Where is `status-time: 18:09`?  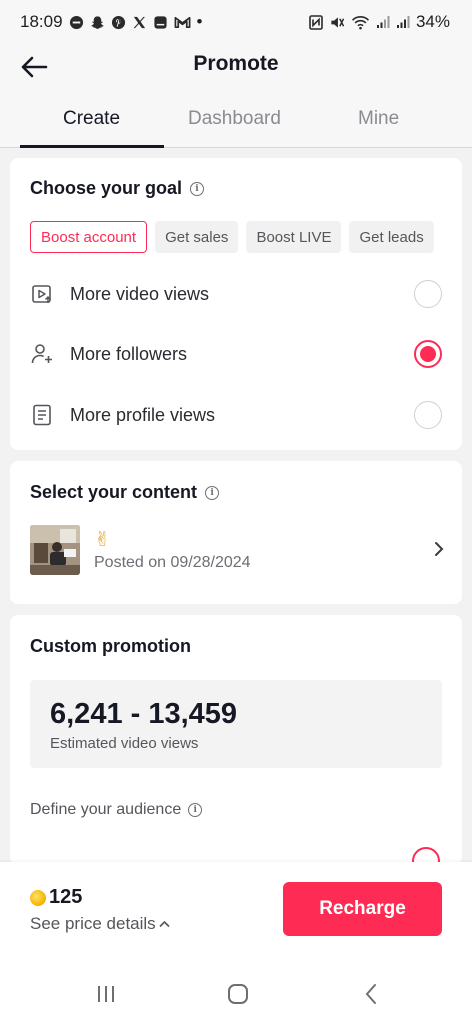
status-time: 18:09 is located at coordinates (41, 21).